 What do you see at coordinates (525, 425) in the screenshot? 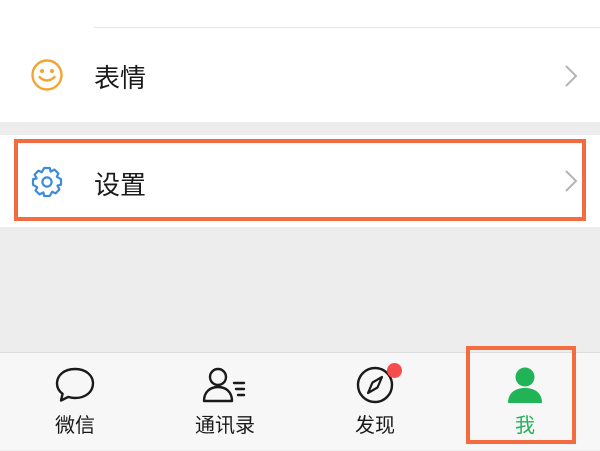
I see `tab-label: 我` at bounding box center [525, 425].